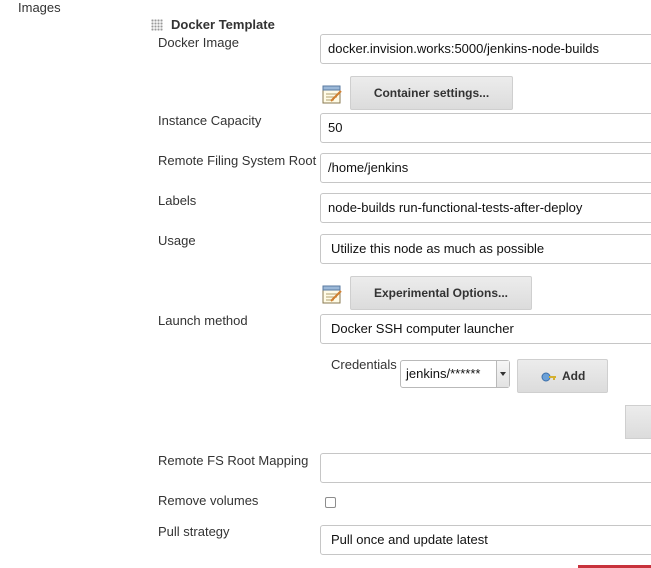 This screenshot has height=568, width=651. I want to click on template-title: Docker Template, so click(223, 24).